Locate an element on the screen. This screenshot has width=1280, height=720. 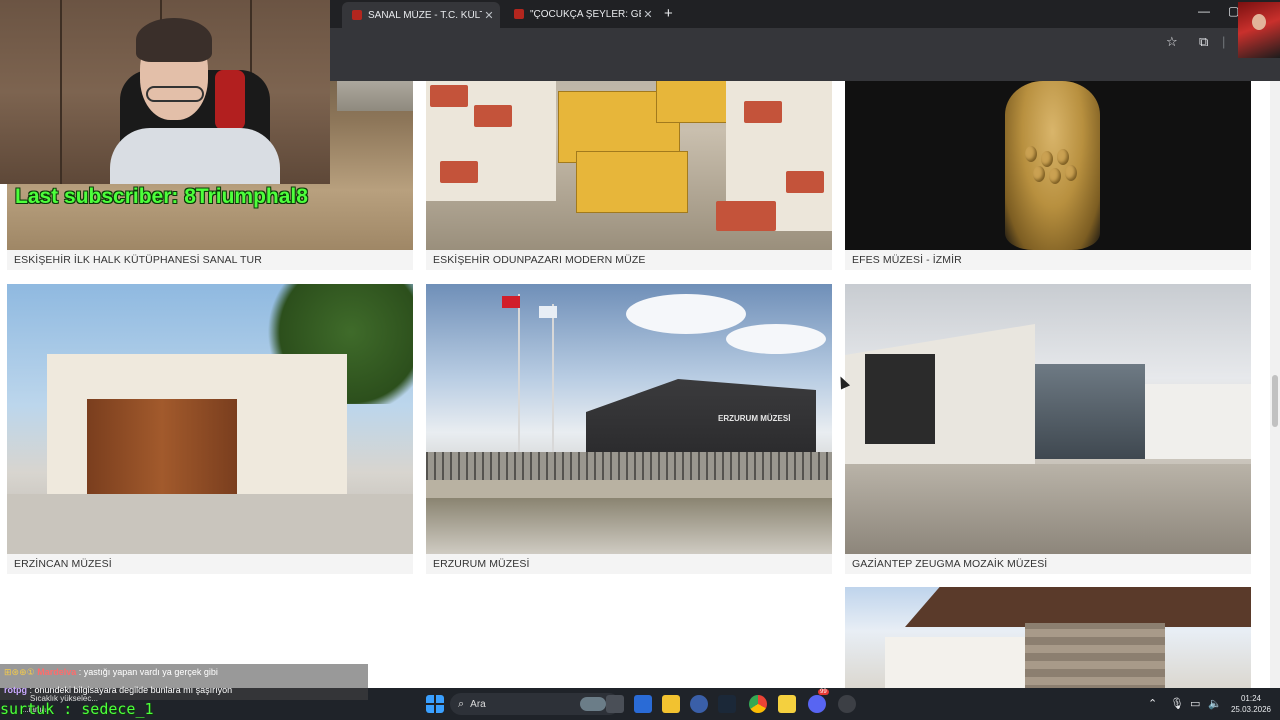
new-tab-button: + is located at coordinates (668, 13).